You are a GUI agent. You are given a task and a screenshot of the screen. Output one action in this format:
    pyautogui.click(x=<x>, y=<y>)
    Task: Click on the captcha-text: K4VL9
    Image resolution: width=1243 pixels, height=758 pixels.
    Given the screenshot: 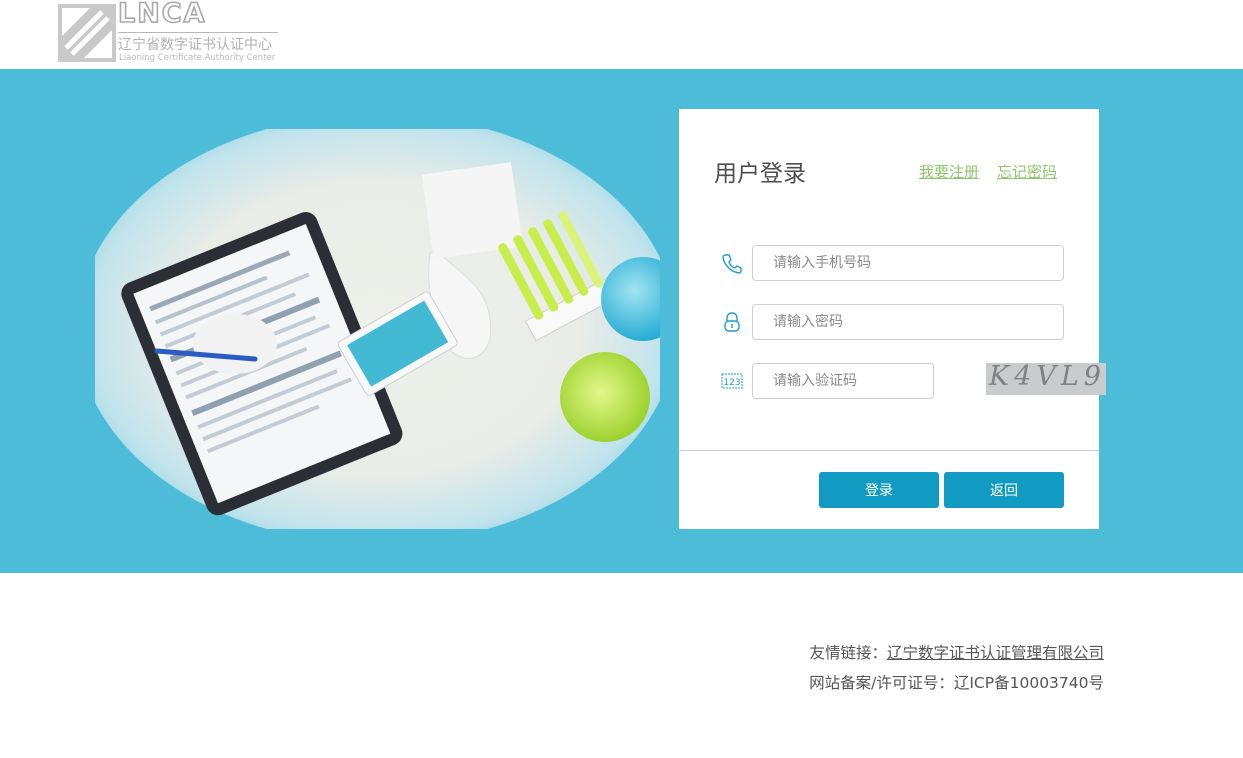 What is the action you would take?
    pyautogui.click(x=1047, y=377)
    